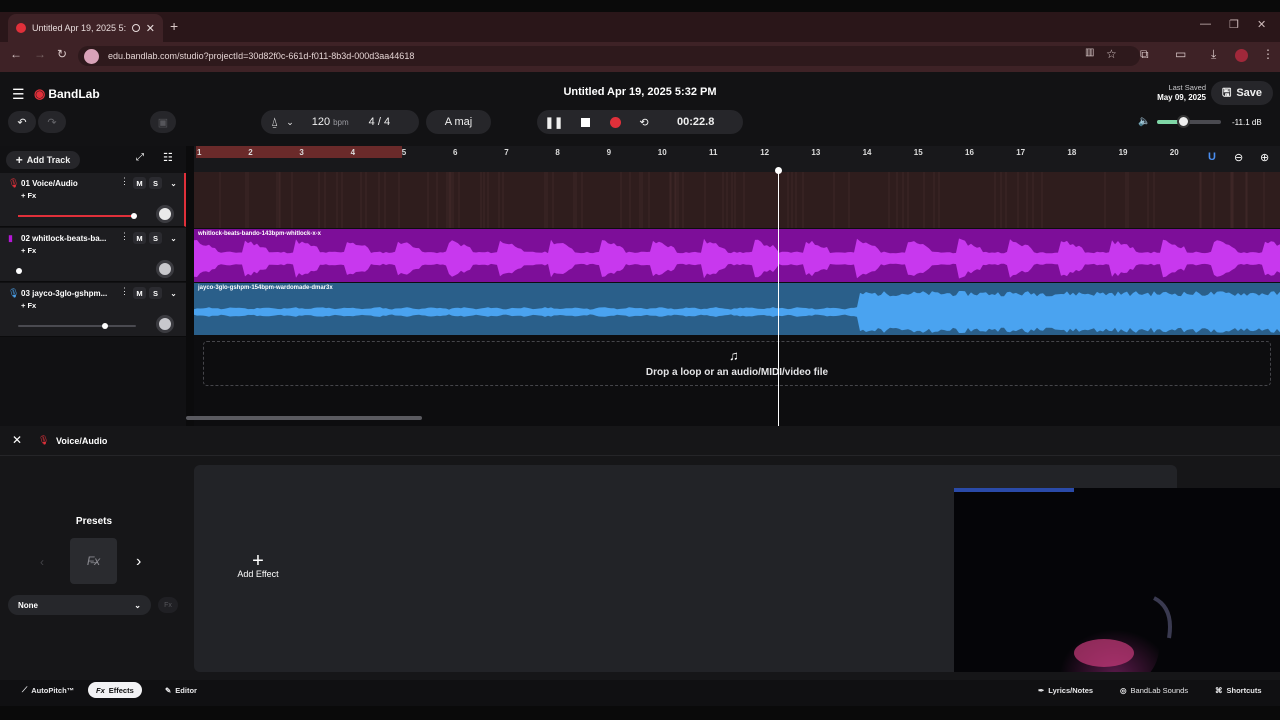  I want to click on time-signature: 4 / 4, so click(379, 122).